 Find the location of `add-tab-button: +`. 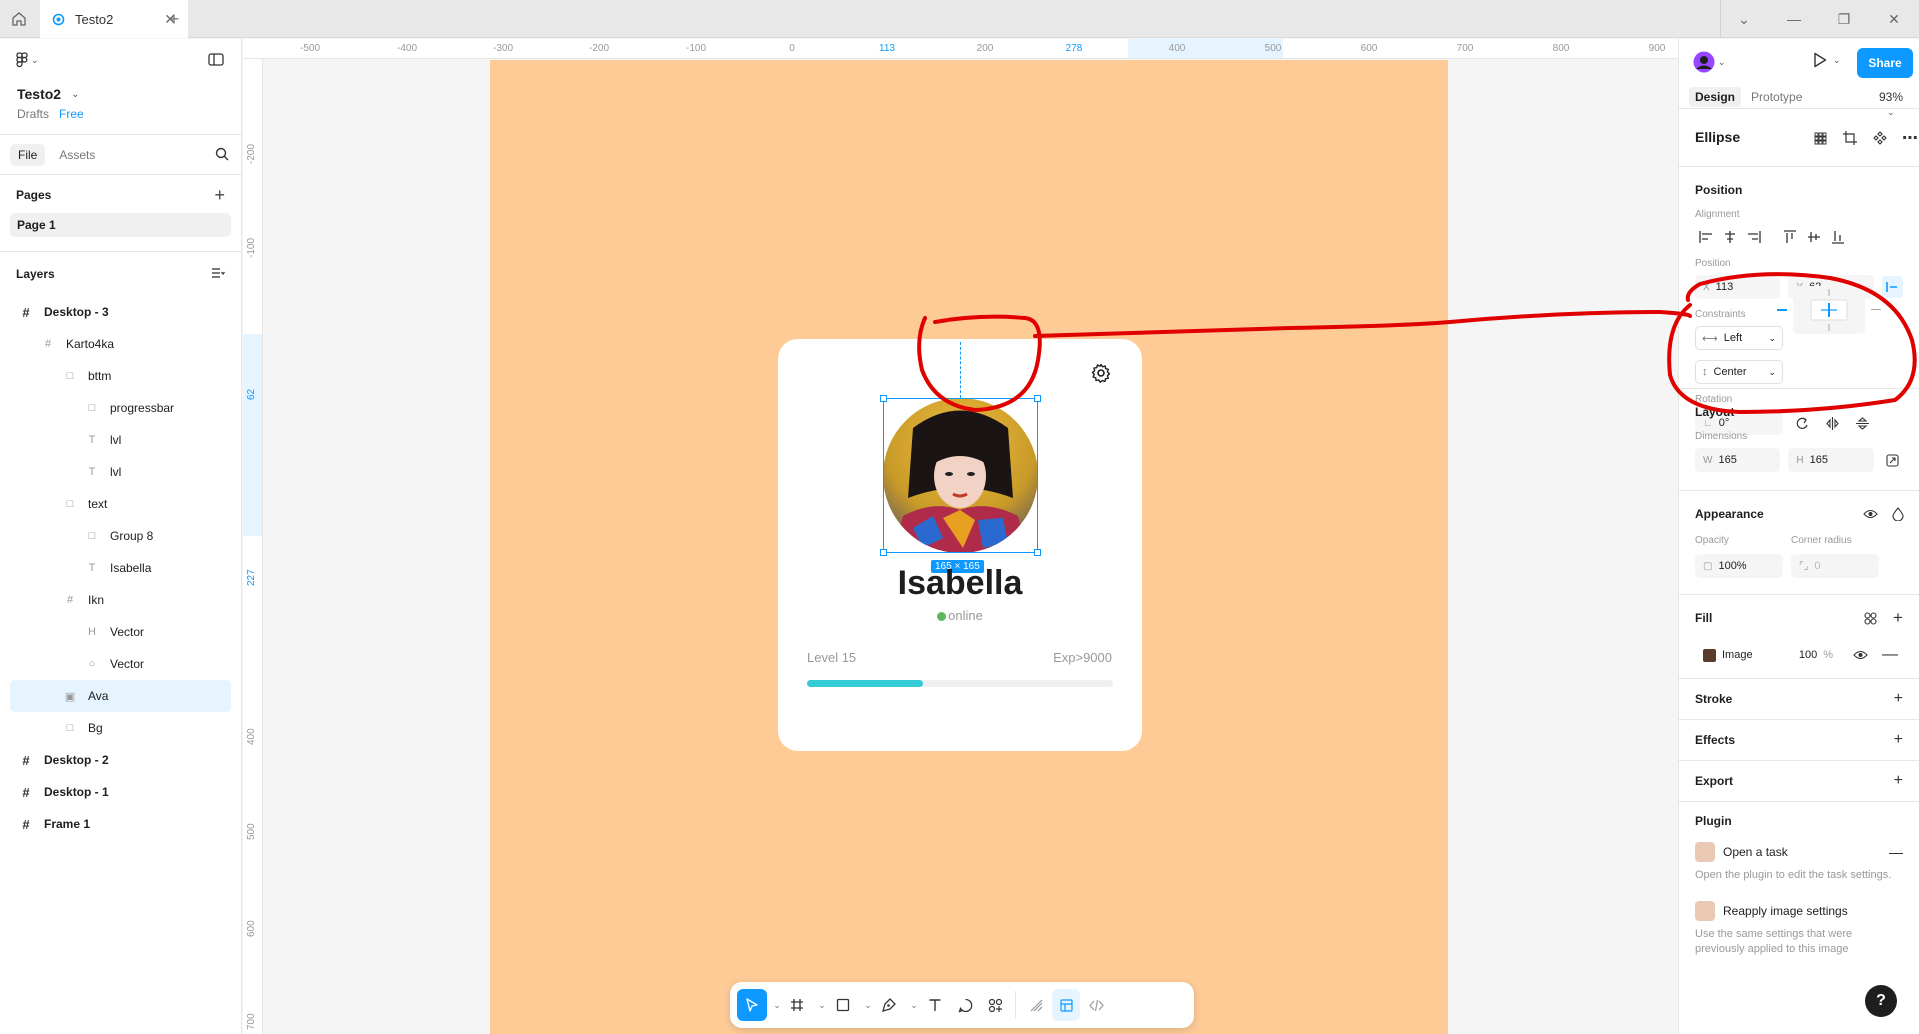

add-tab-button: + is located at coordinates (174, 19).